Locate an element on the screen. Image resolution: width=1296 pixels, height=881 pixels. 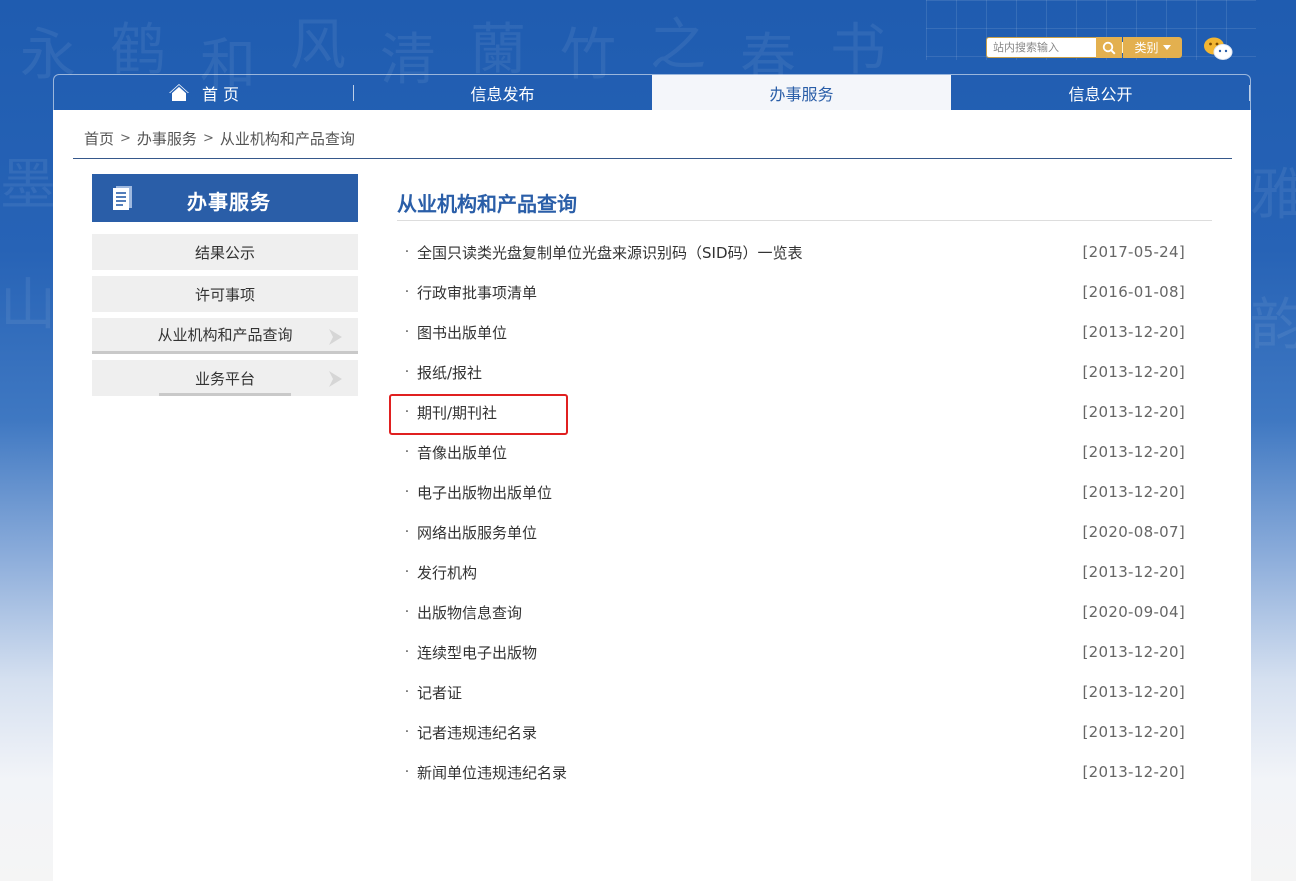
breadcrumb: 首页 > 办事服务 > 从业机构和产品查询 is located at coordinates (219, 138).